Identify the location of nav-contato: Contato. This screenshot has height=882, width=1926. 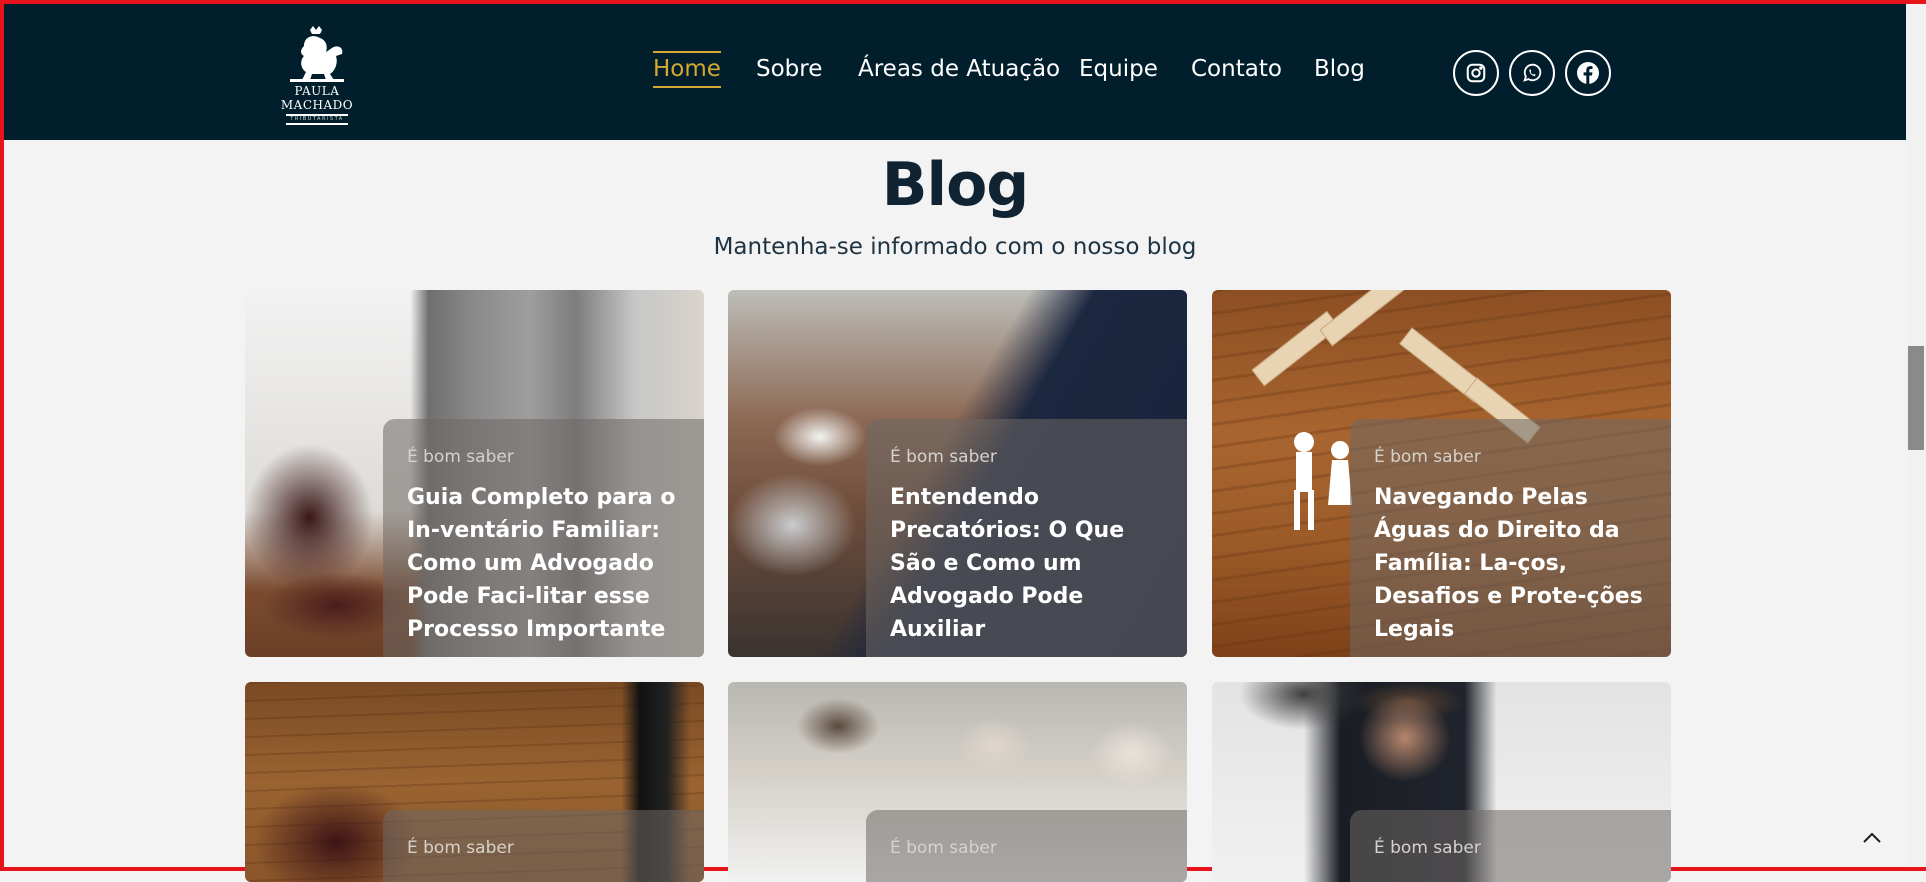
(1236, 69).